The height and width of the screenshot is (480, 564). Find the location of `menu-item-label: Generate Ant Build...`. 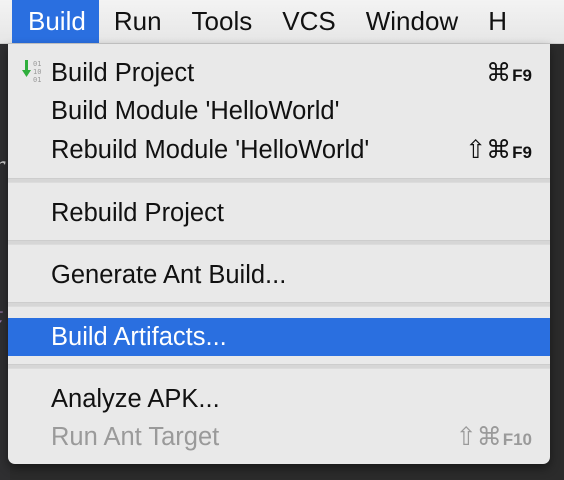

menu-item-label: Generate Ant Build... is located at coordinates (169, 274).